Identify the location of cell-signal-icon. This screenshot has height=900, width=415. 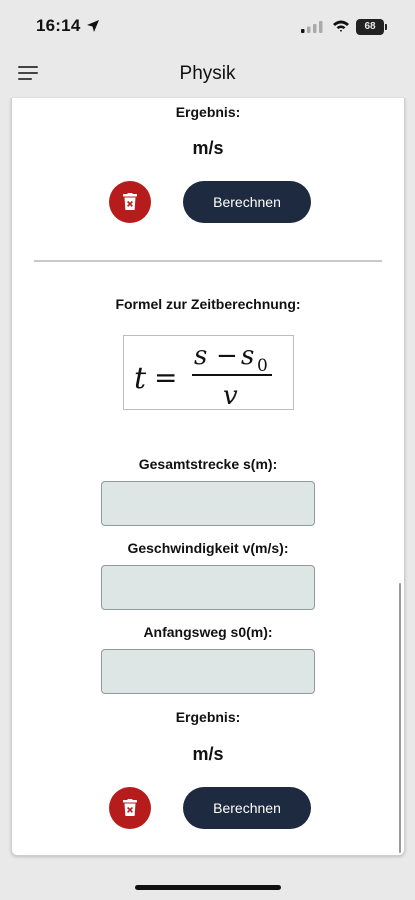
(312, 27).